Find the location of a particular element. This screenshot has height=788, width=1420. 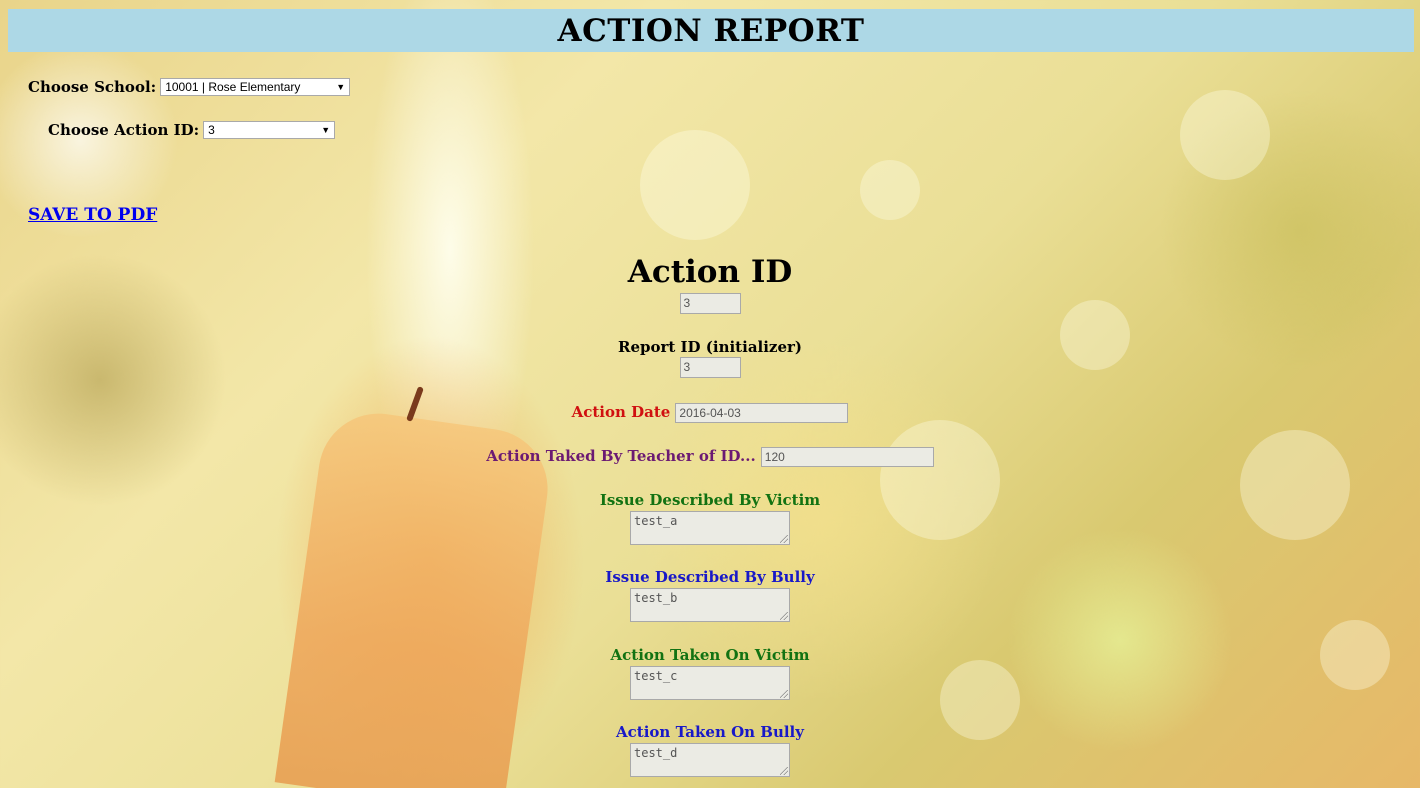

action-select-label: Choose Action ID: is located at coordinates (124, 130).